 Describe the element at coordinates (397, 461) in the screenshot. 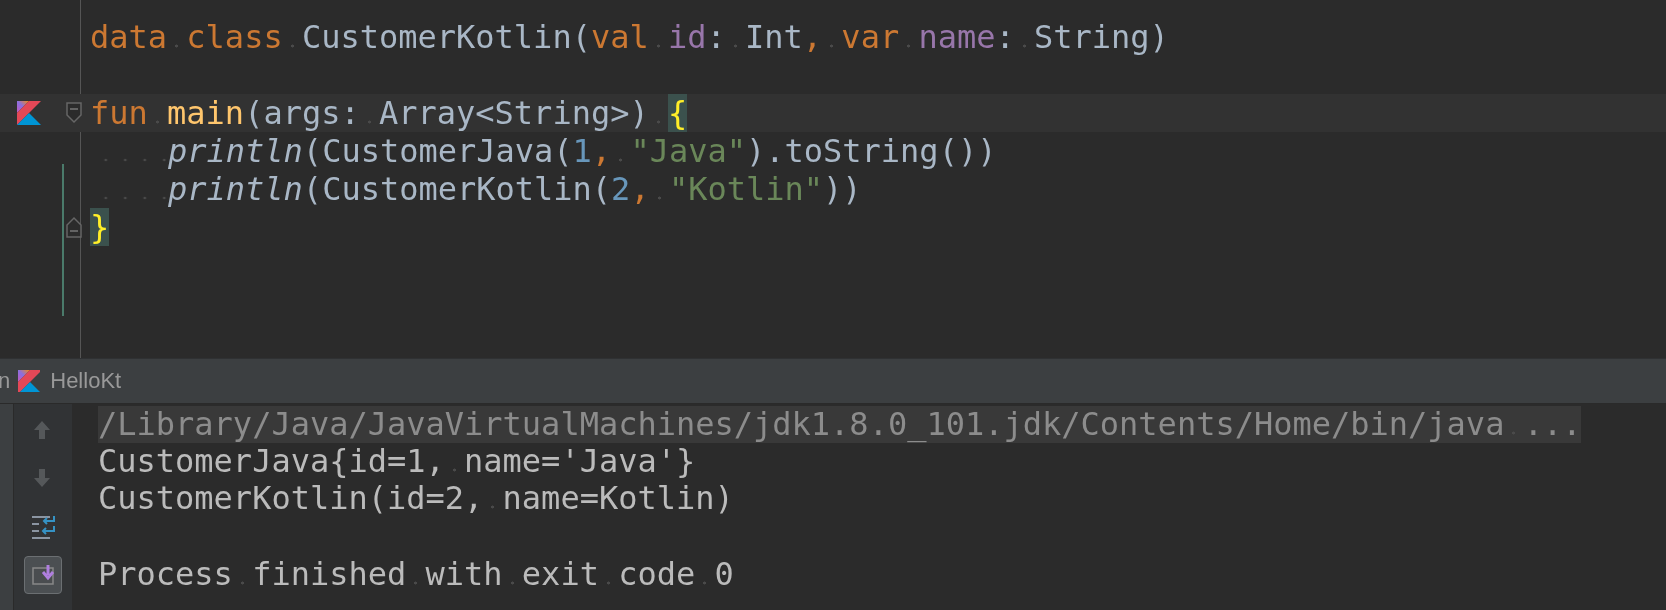

I see `output-line: CustomerJava{id=1, name='Java'}` at that location.